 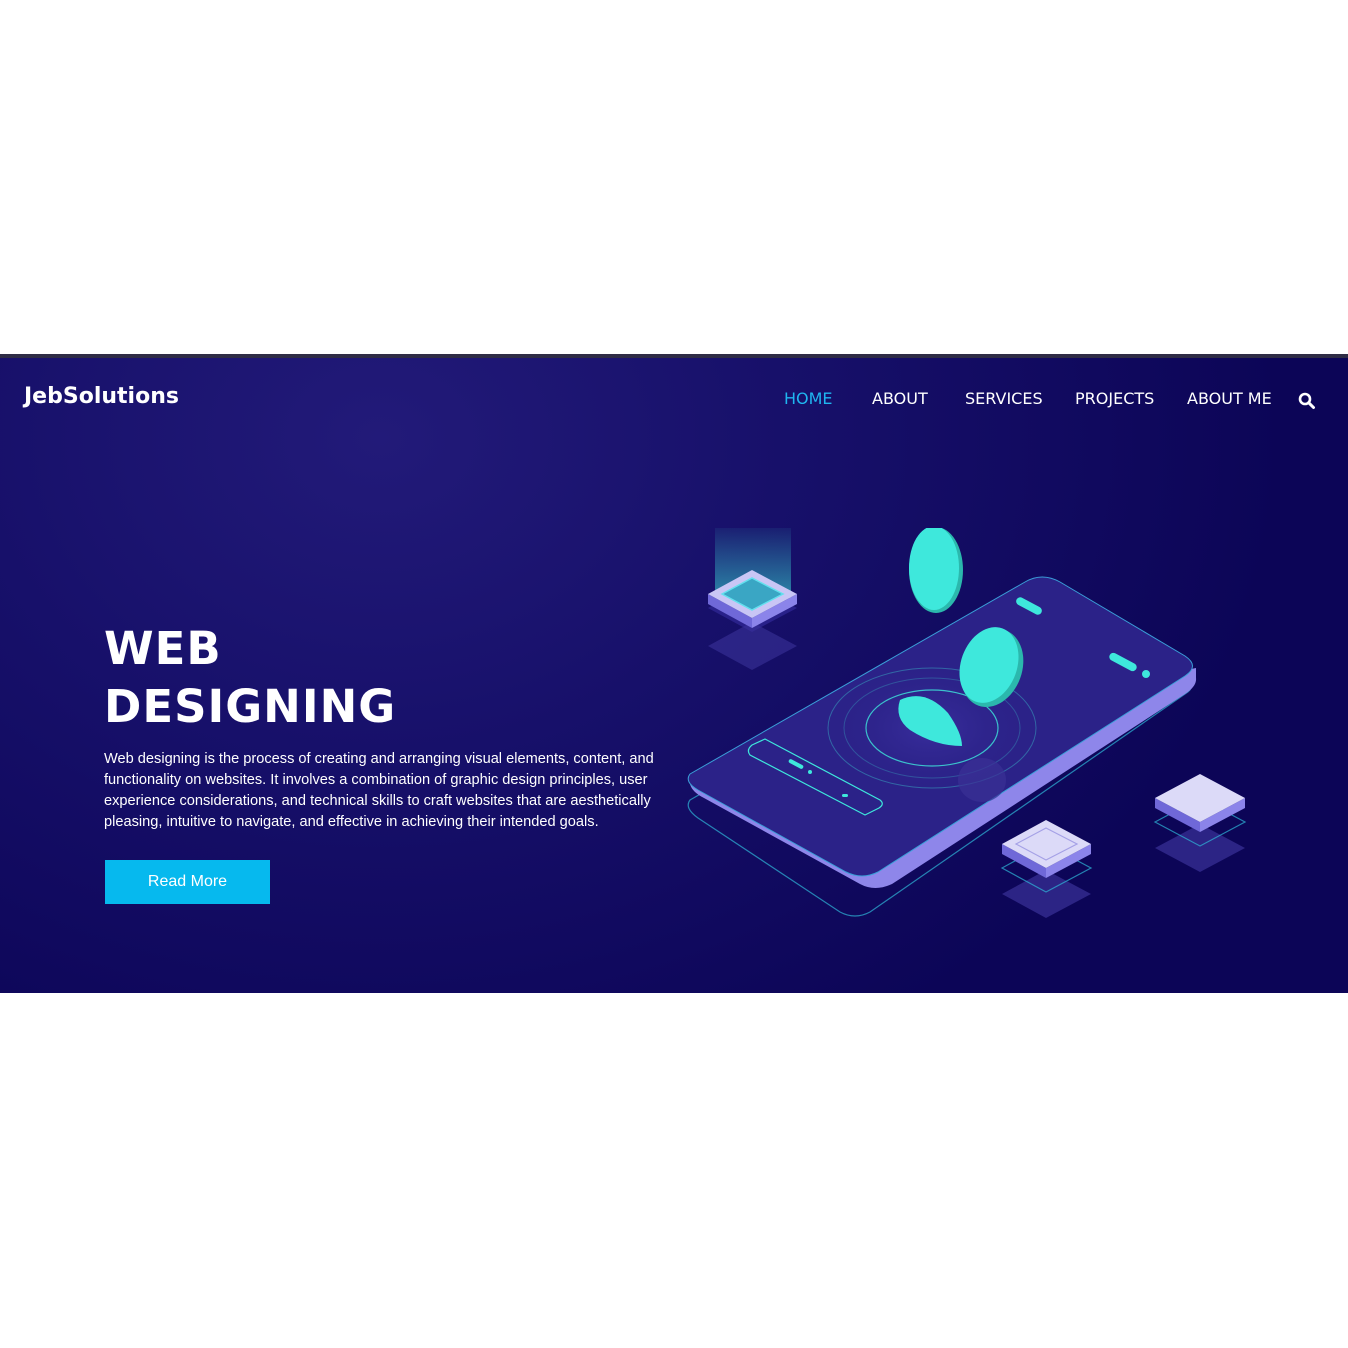 I want to click on search-icon, so click(x=1307, y=401).